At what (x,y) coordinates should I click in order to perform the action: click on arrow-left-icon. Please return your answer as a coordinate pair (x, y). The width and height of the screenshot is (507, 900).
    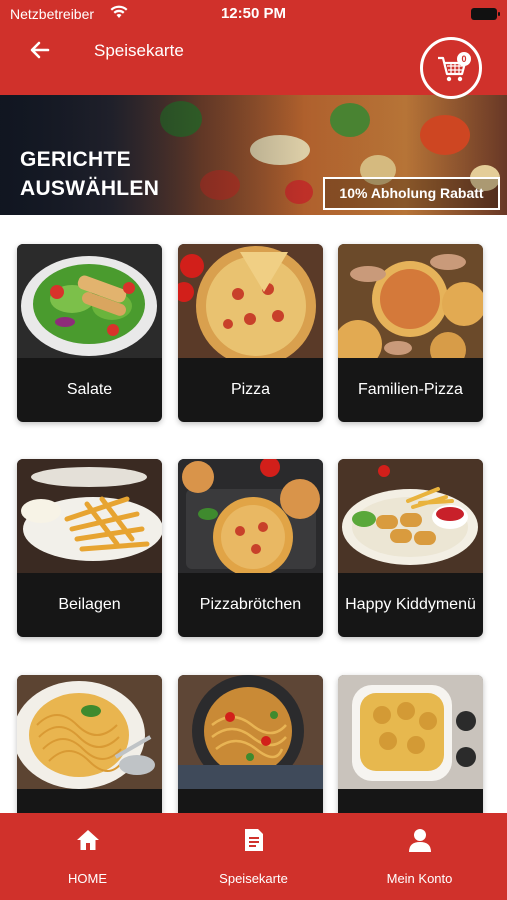
    Looking at the image, I should click on (40, 50).